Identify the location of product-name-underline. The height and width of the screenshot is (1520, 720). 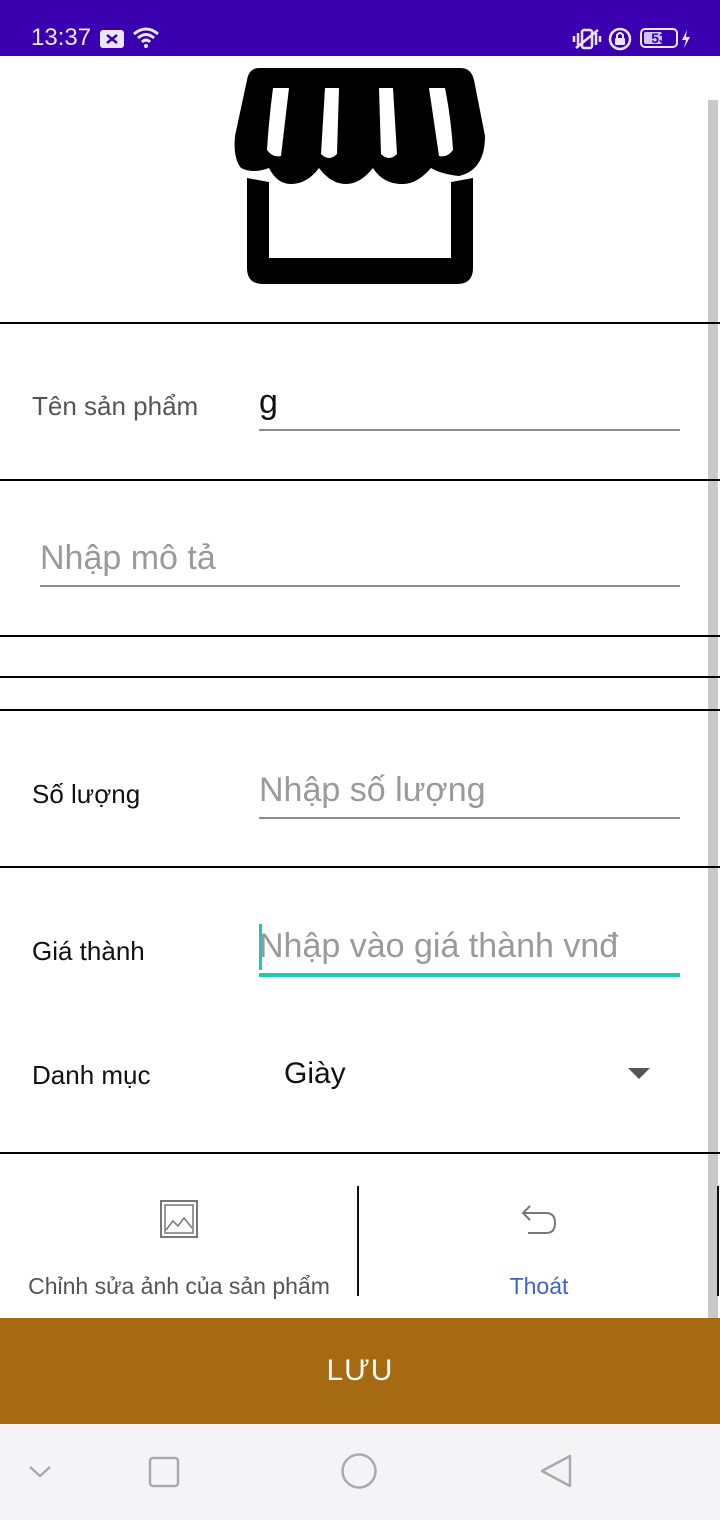
(469, 430).